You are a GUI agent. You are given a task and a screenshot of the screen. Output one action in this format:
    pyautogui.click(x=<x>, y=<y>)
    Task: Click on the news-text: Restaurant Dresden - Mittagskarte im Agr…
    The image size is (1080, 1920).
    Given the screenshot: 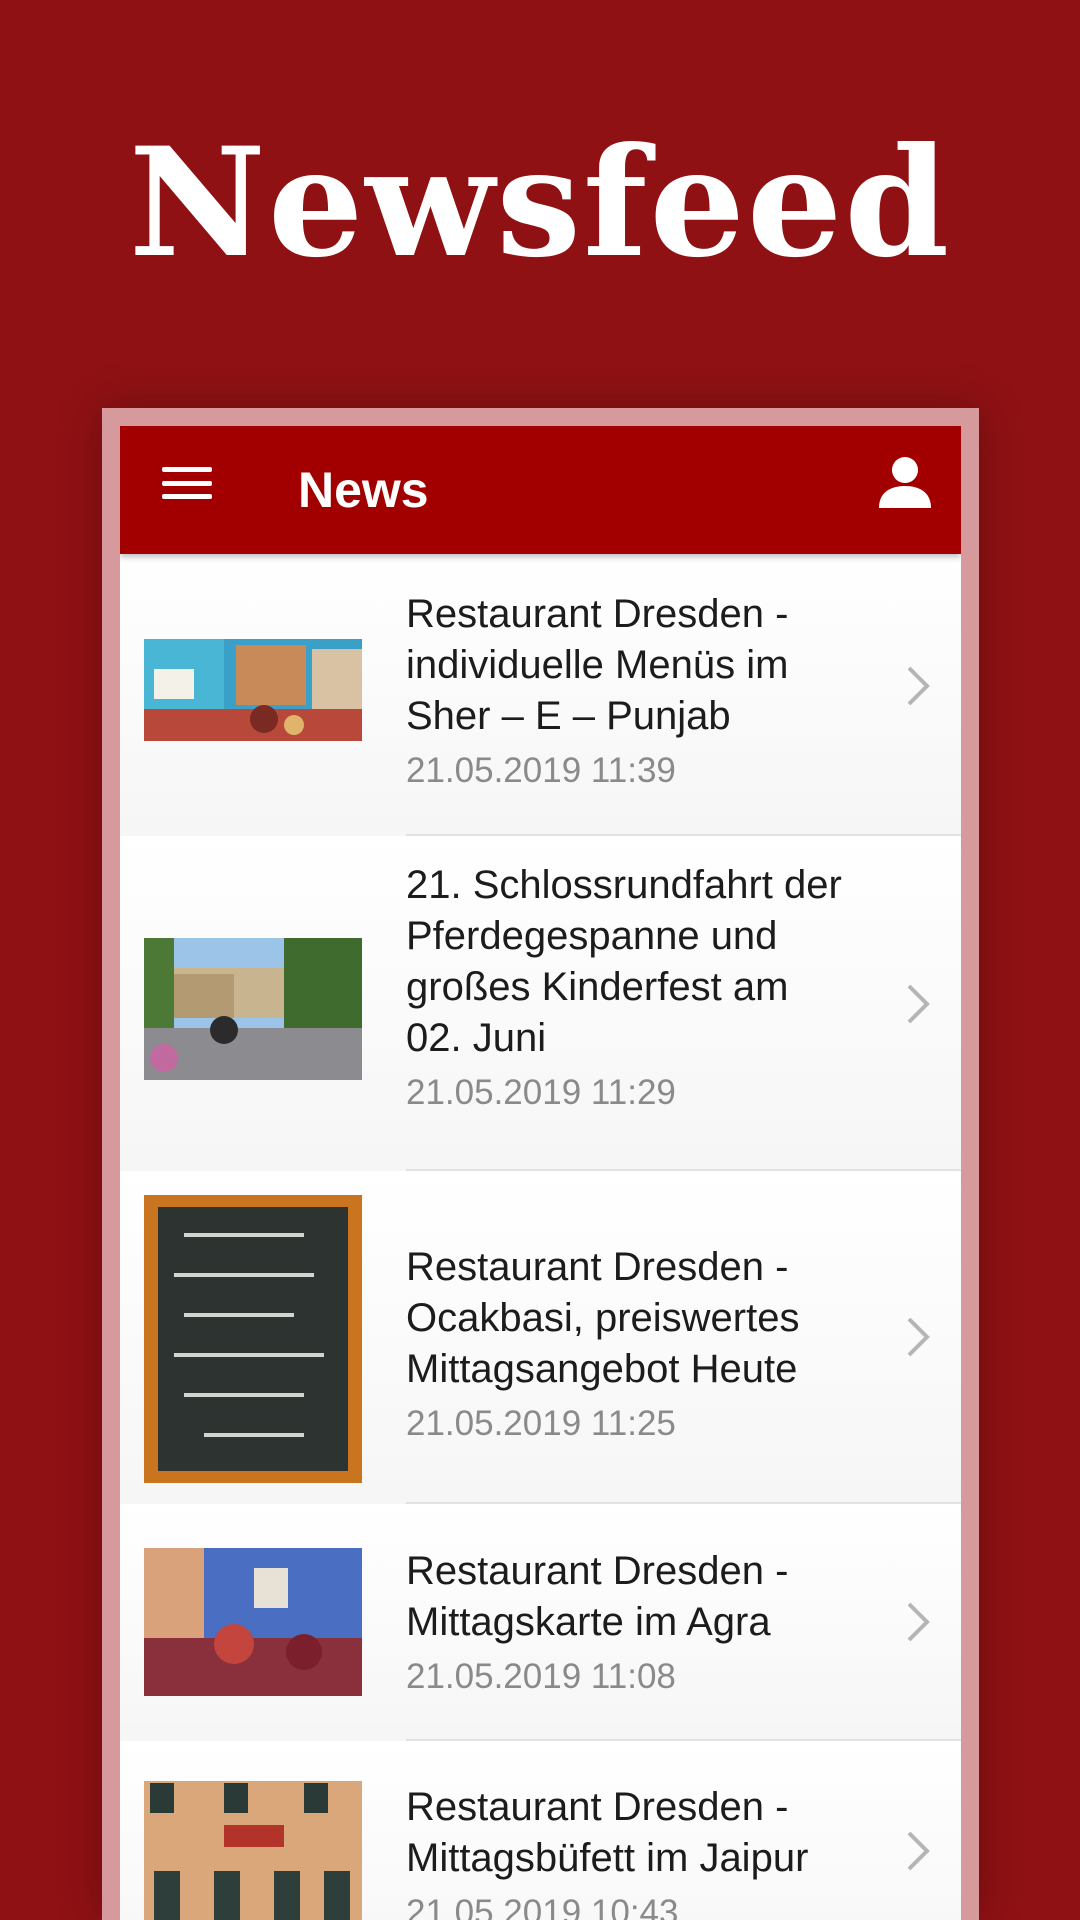 What is the action you would take?
    pyautogui.click(x=626, y=1623)
    